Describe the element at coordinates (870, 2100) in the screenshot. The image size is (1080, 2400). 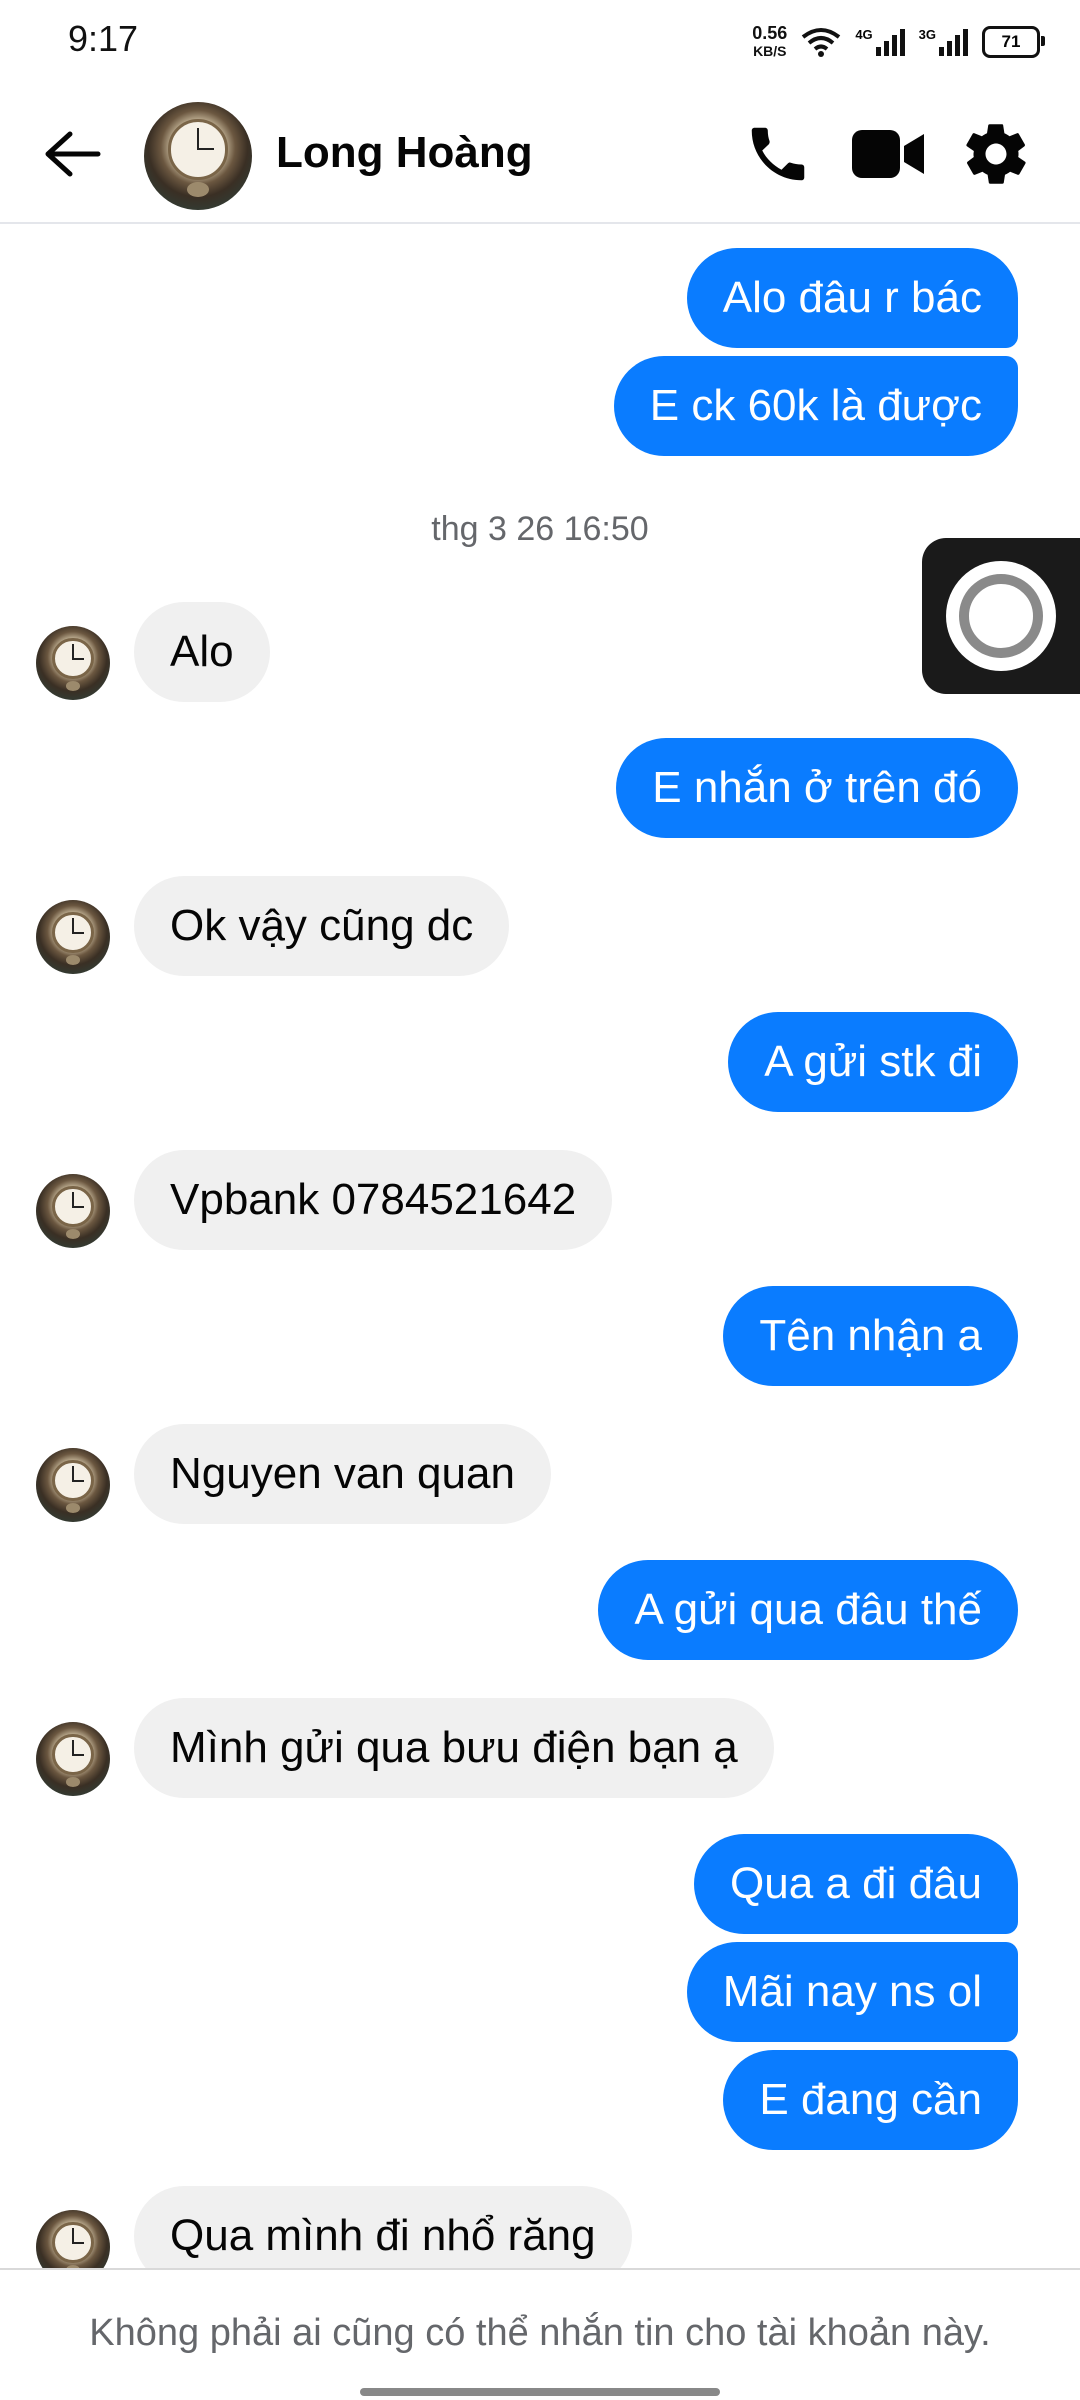
I see `outgoing-message: E đang cần` at that location.